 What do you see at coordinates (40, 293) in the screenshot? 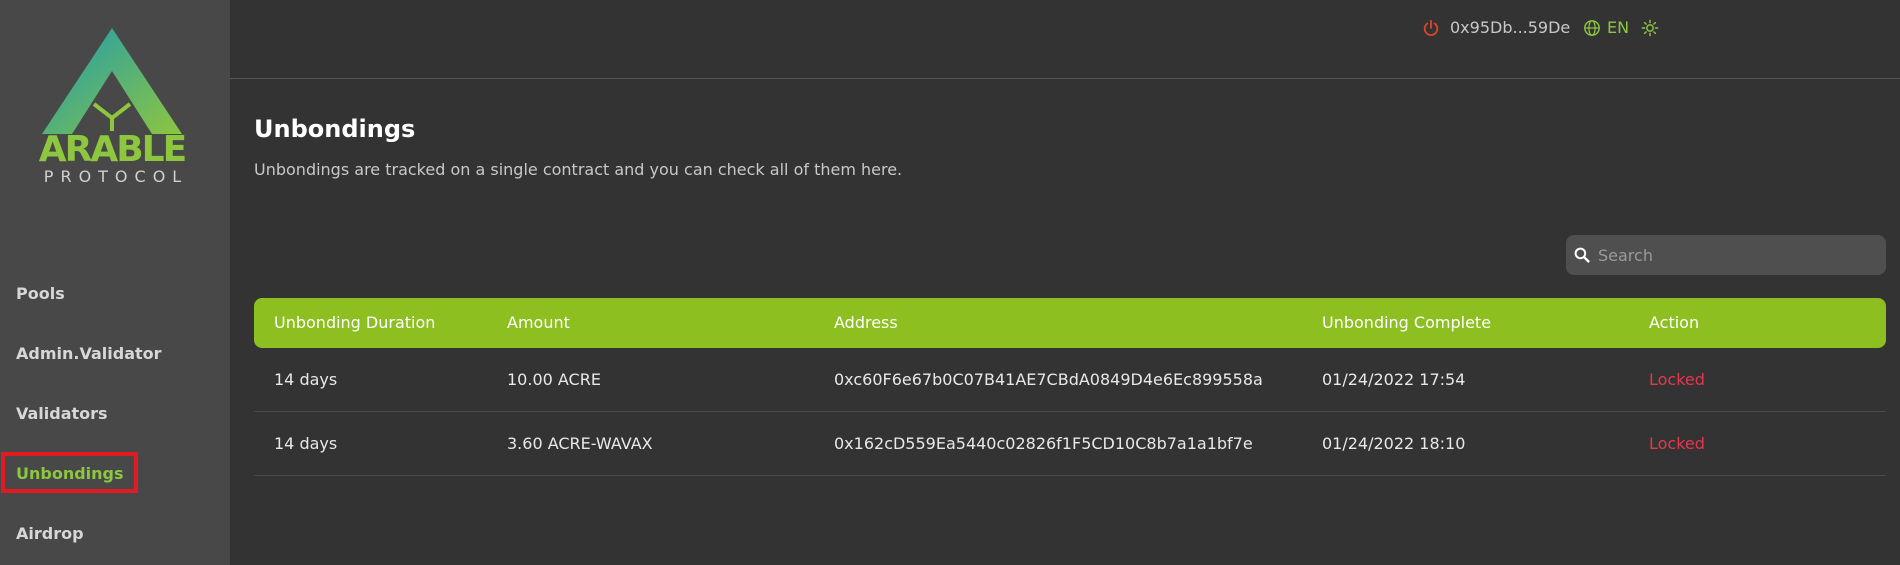
I see `sidebar-item-pools: Pools` at bounding box center [40, 293].